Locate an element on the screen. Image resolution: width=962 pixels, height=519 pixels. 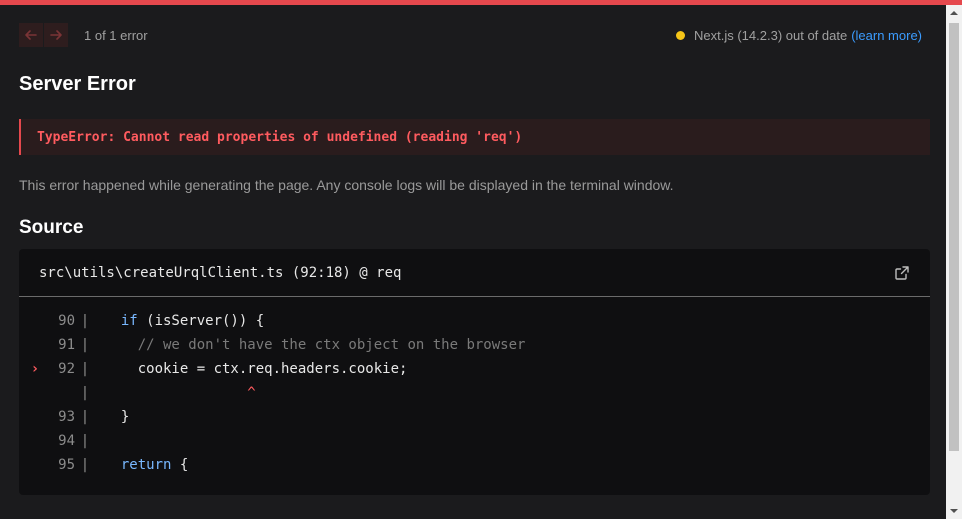
code-line: 93 | } is located at coordinates (474, 417).